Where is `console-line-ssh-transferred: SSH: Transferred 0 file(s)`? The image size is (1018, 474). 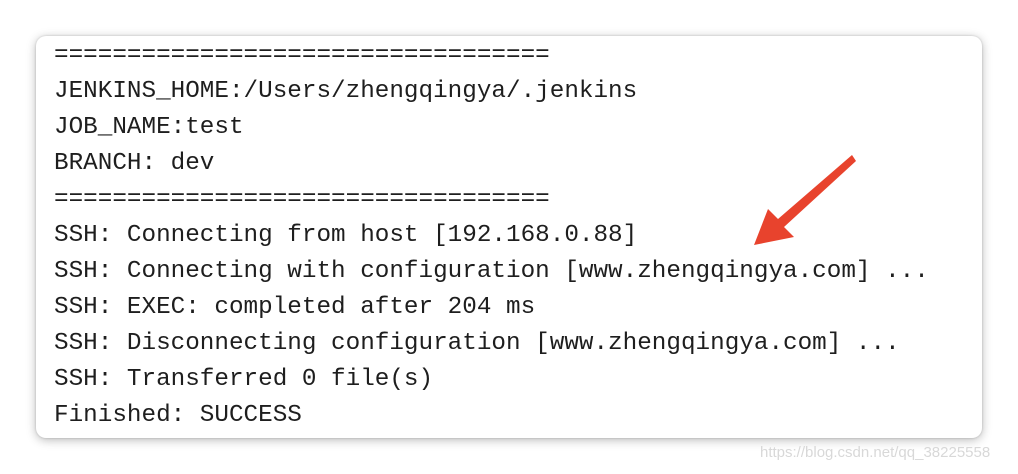
console-line-ssh-transferred: SSH: Transferred 0 file(s) is located at coordinates (244, 379).